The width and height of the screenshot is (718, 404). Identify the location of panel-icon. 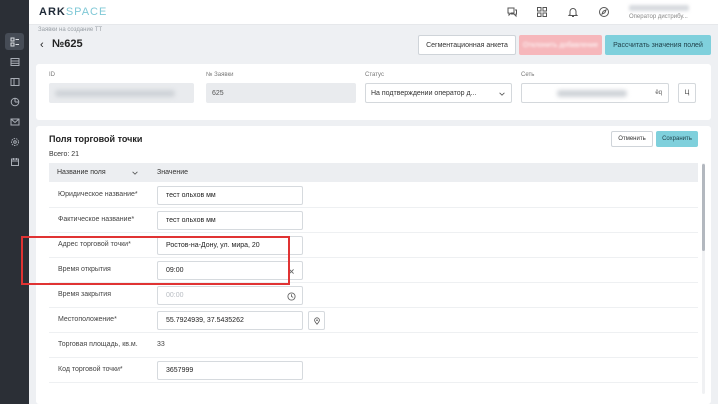
(14, 81).